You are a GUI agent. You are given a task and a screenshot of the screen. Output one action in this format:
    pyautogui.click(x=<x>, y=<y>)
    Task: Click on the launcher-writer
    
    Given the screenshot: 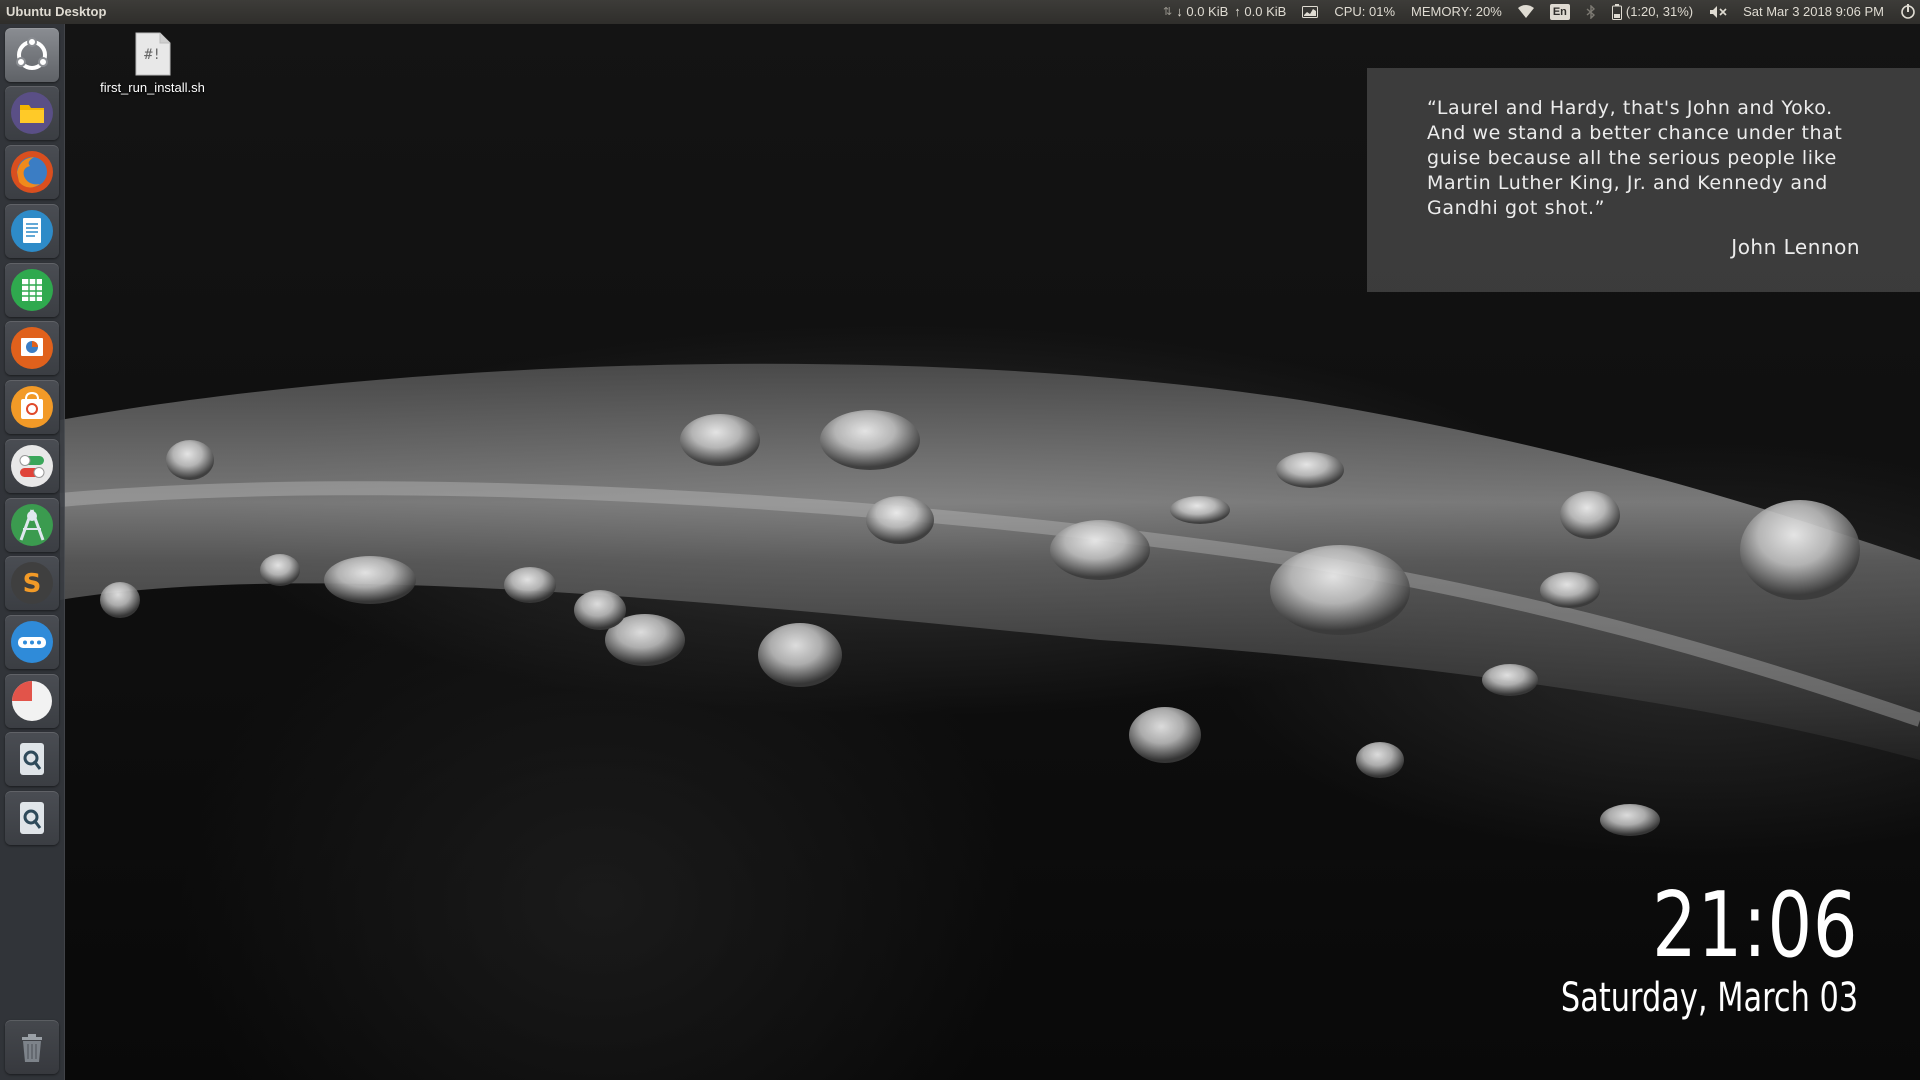 What is the action you would take?
    pyautogui.click(x=32, y=231)
    